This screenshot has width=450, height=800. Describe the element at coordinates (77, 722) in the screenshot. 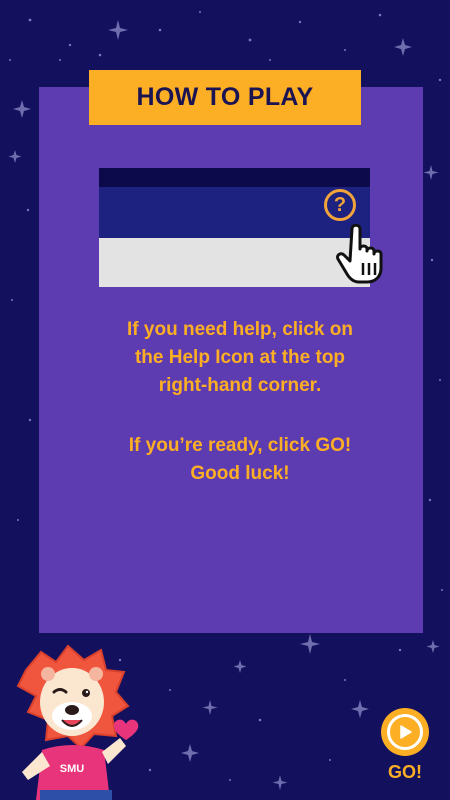

I see `lion-mascot-icon: SMU` at that location.